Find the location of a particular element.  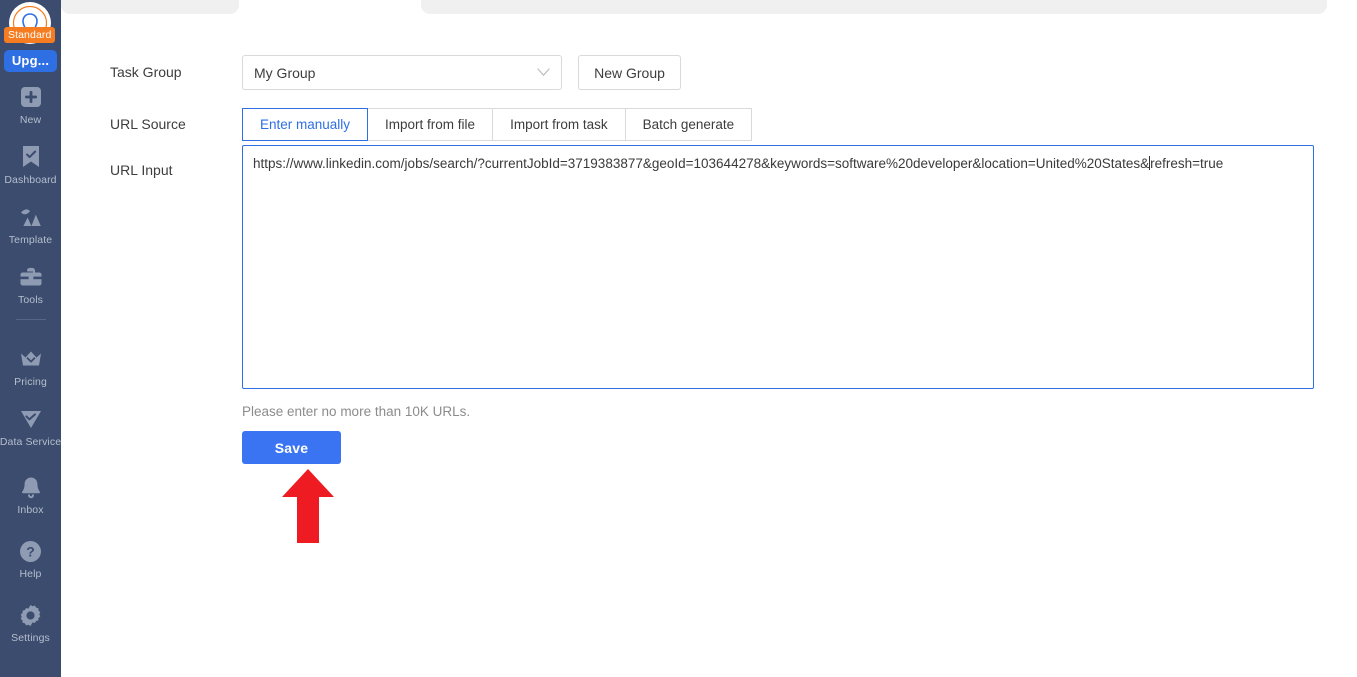

url-input-hint: Please enter no more than 10K URLs. is located at coordinates (356, 411).